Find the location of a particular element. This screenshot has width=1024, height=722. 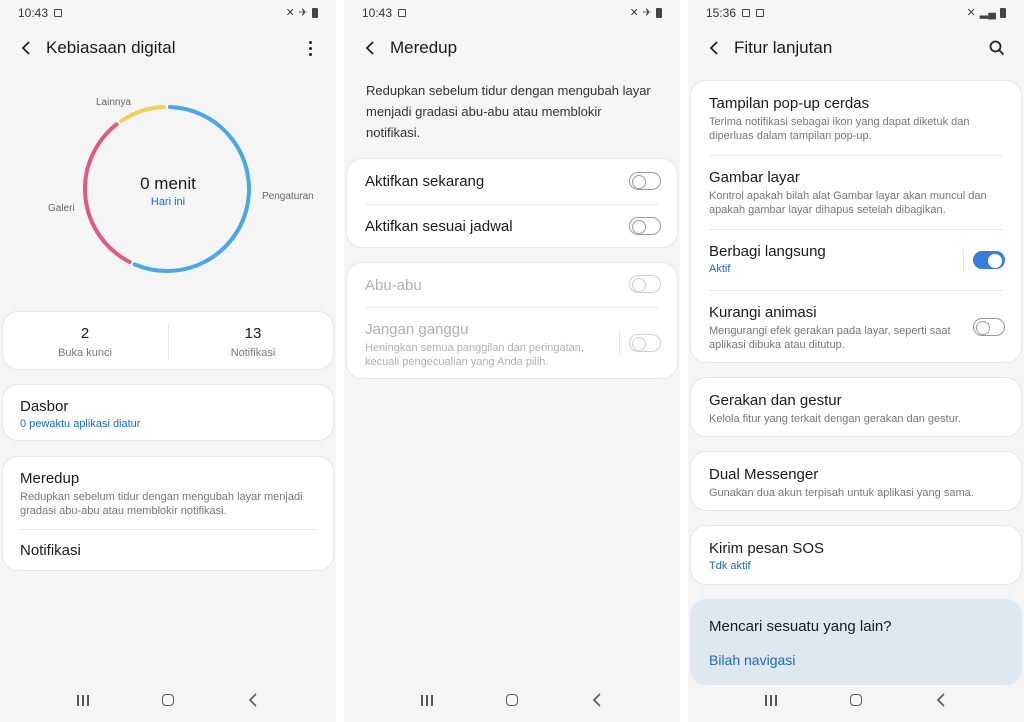

search-button is located at coordinates (997, 48).